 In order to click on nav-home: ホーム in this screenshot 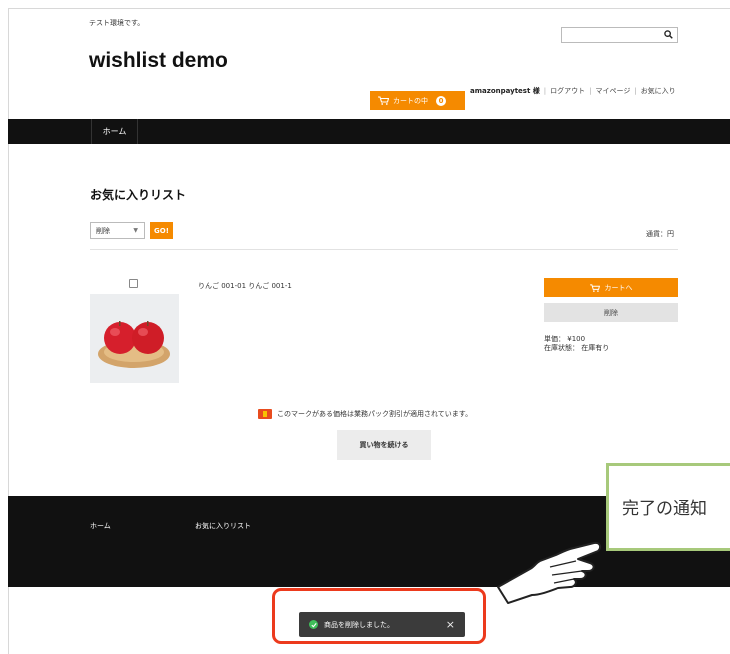, I will do `click(114, 131)`.